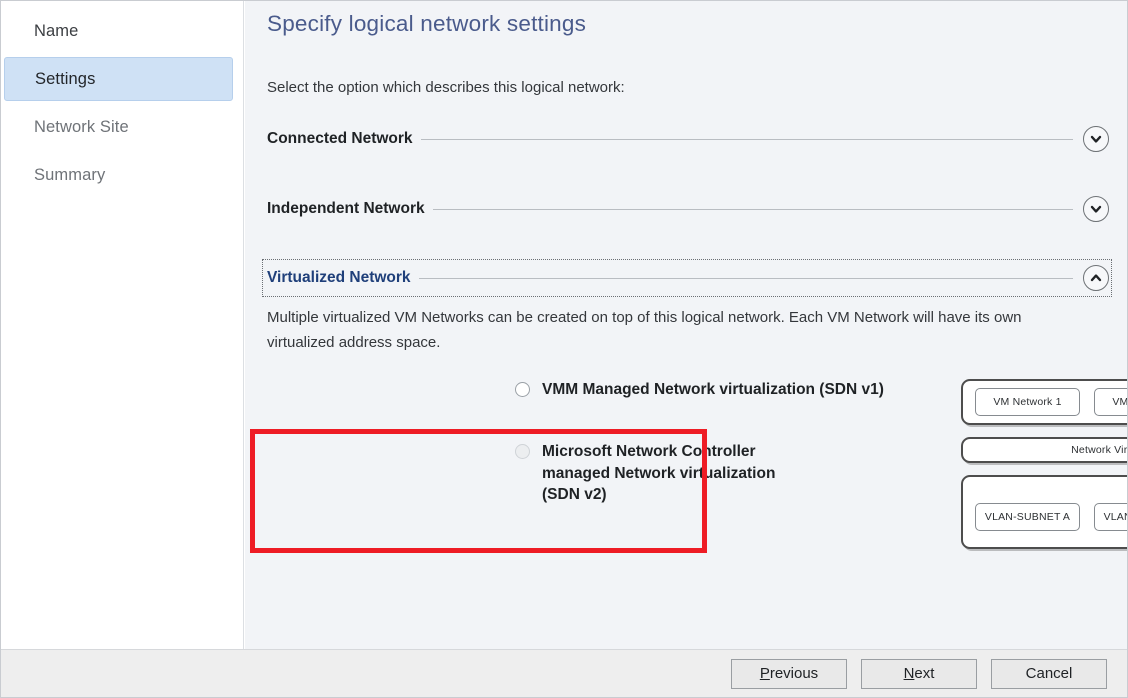 The height and width of the screenshot is (698, 1128). What do you see at coordinates (1027, 402) in the screenshot?
I see `vm-network-chip: VM Network 1` at bounding box center [1027, 402].